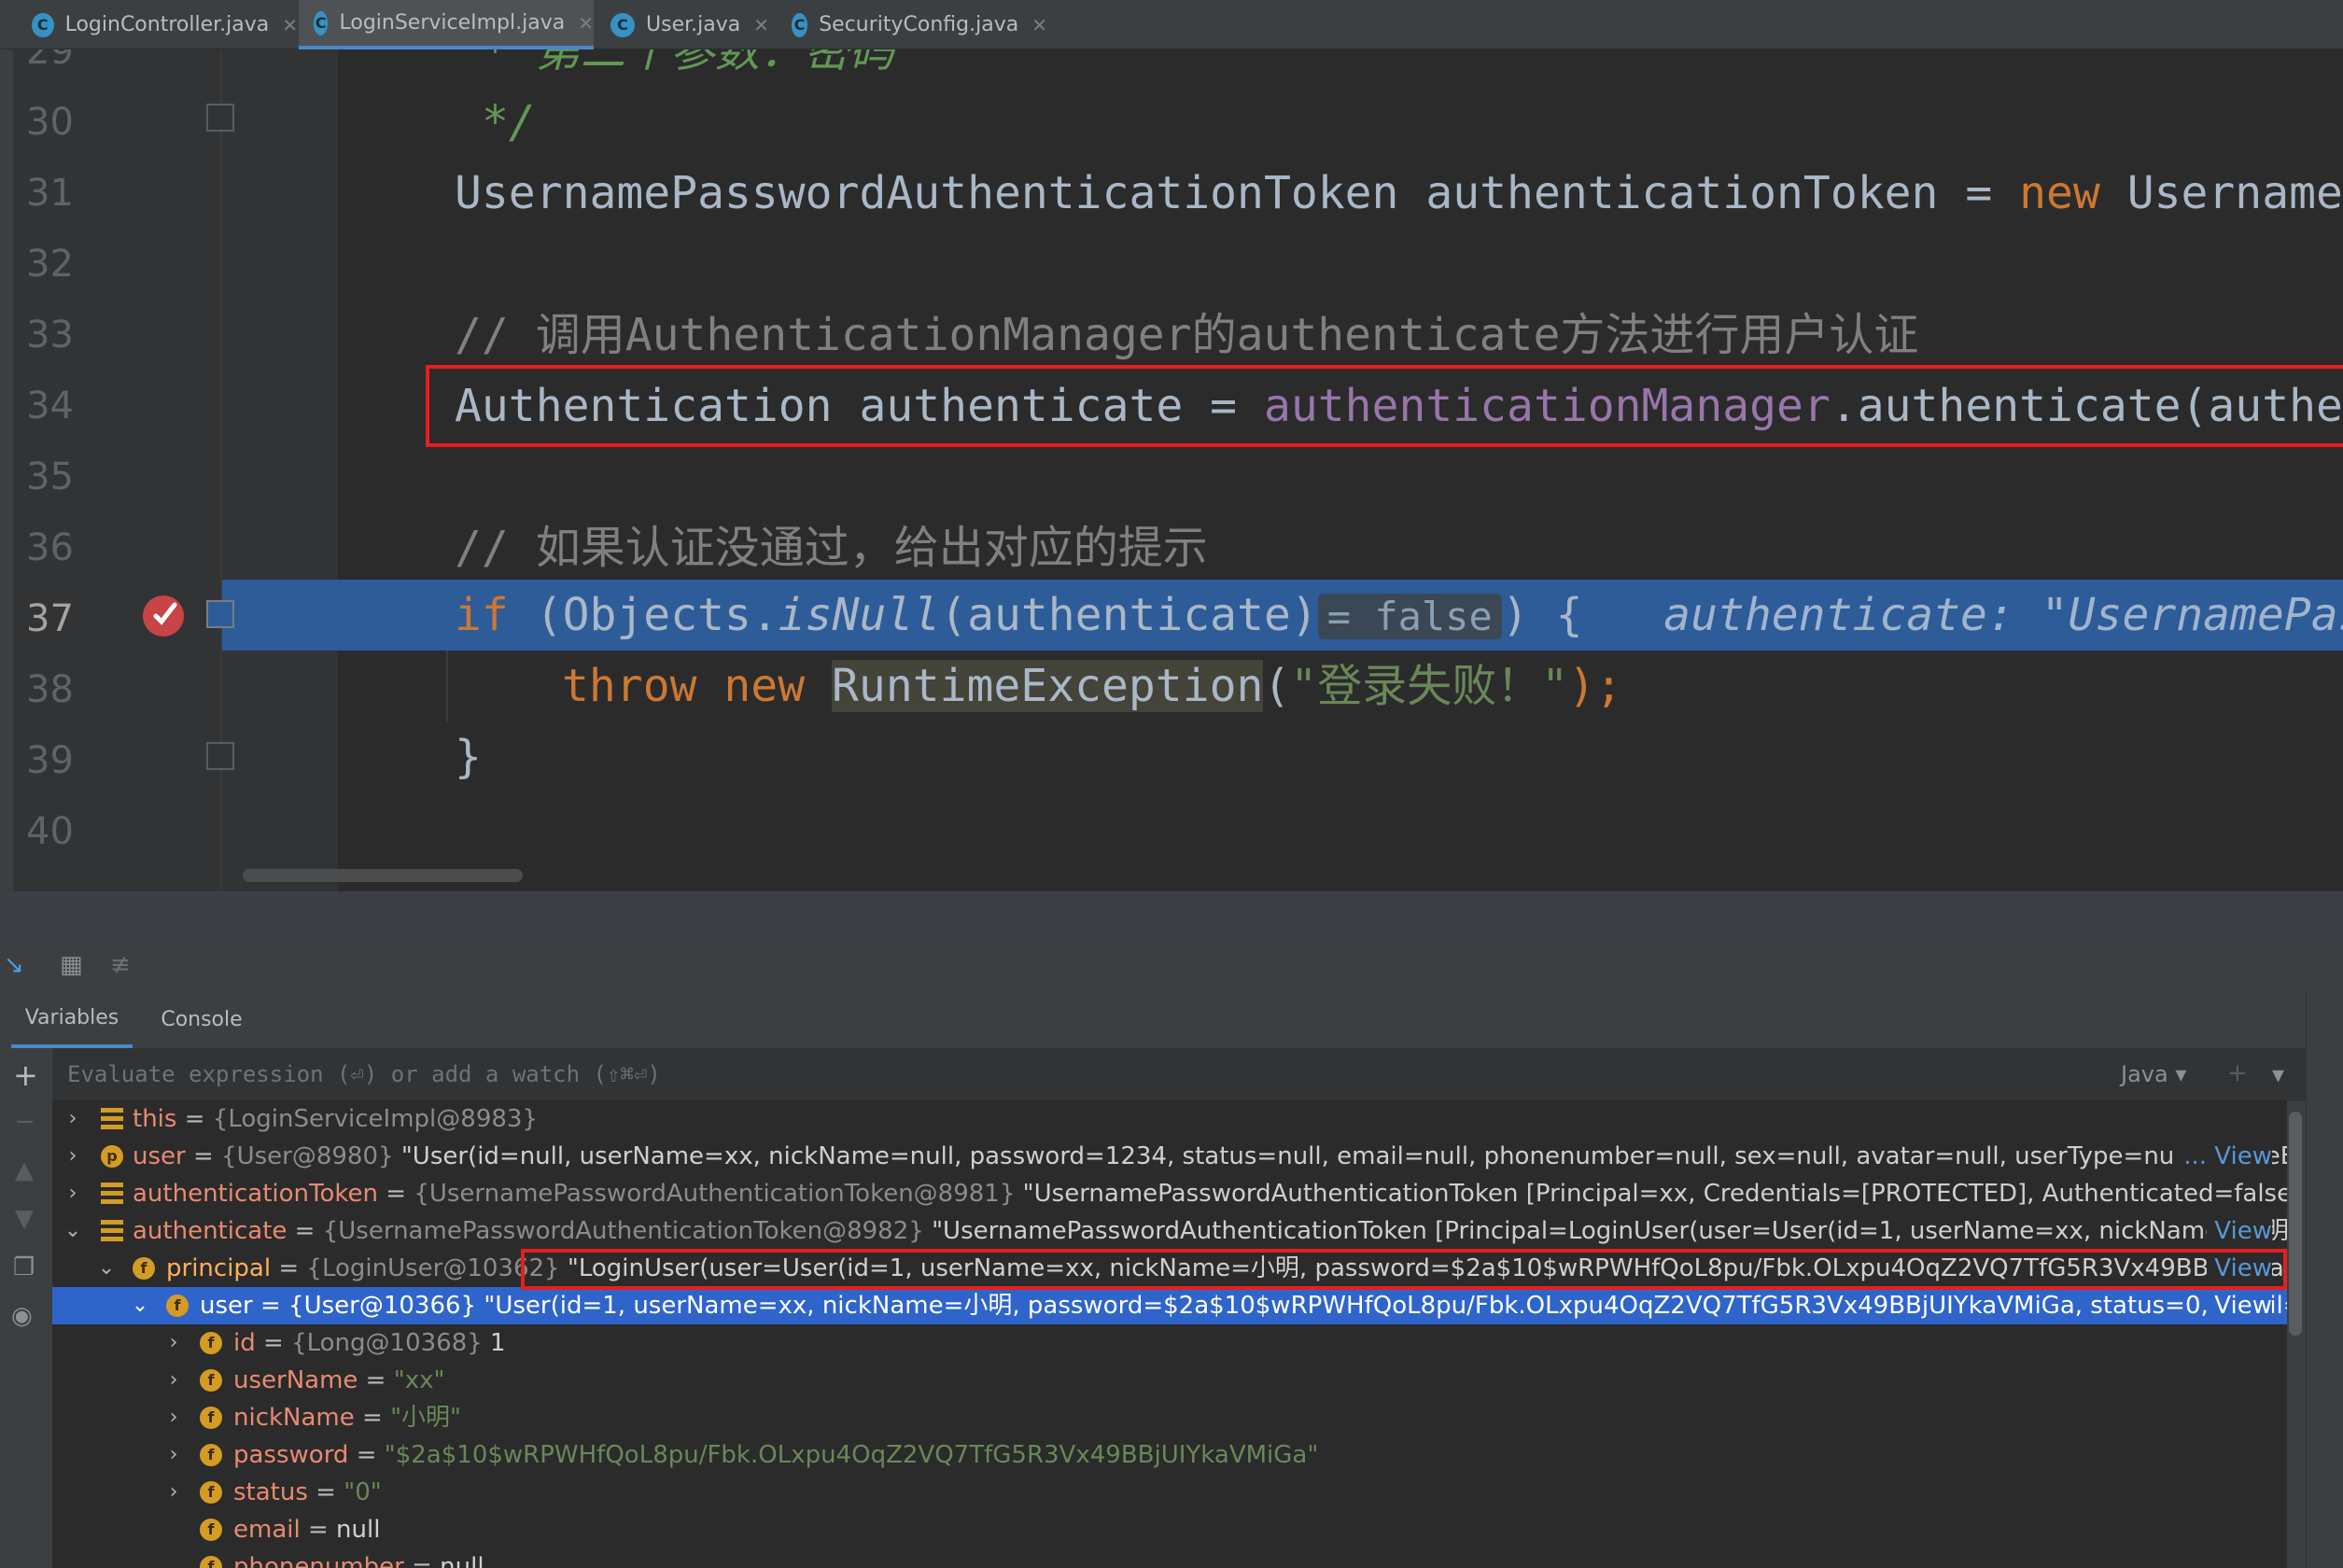 This screenshot has height=1568, width=2343. What do you see at coordinates (1169, 1380) in the screenshot?
I see `tree-row-user-name: › f userName = "xx"` at bounding box center [1169, 1380].